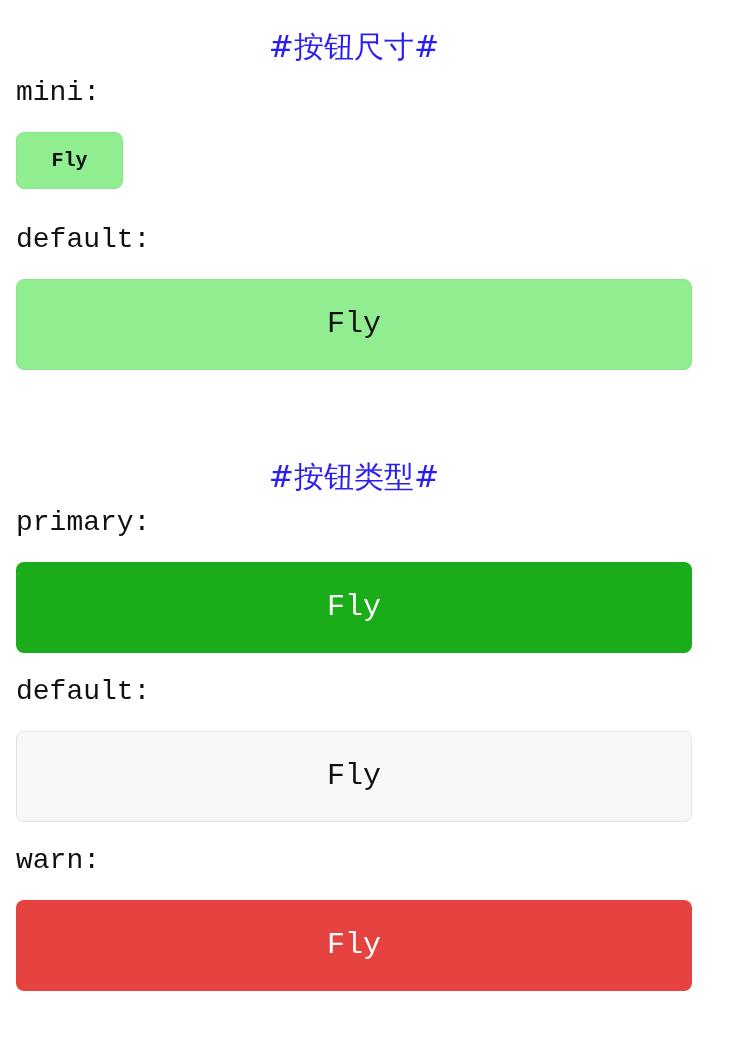  I want to click on section-heading: #按钮类型#, so click(354, 477).